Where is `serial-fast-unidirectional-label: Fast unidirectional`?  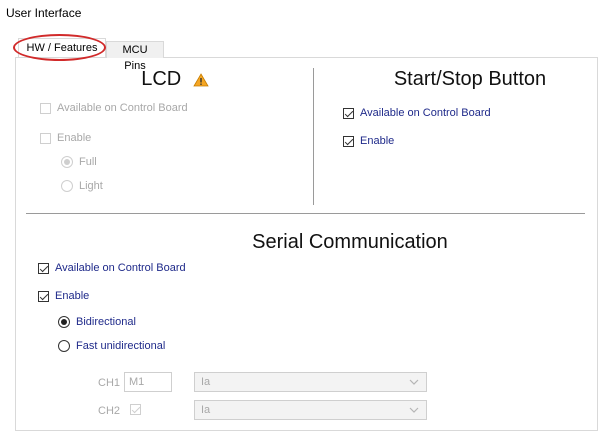
serial-fast-unidirectional-label: Fast unidirectional is located at coordinates (121, 346).